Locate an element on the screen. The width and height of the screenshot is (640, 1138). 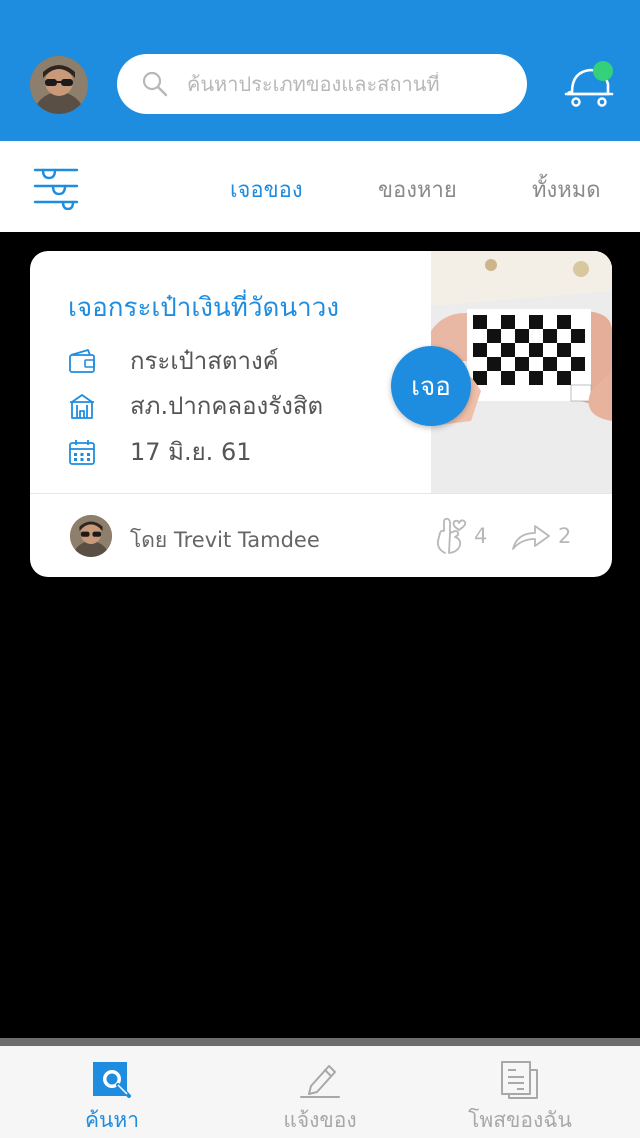
share-arrow-icon is located at coordinates (531, 535).